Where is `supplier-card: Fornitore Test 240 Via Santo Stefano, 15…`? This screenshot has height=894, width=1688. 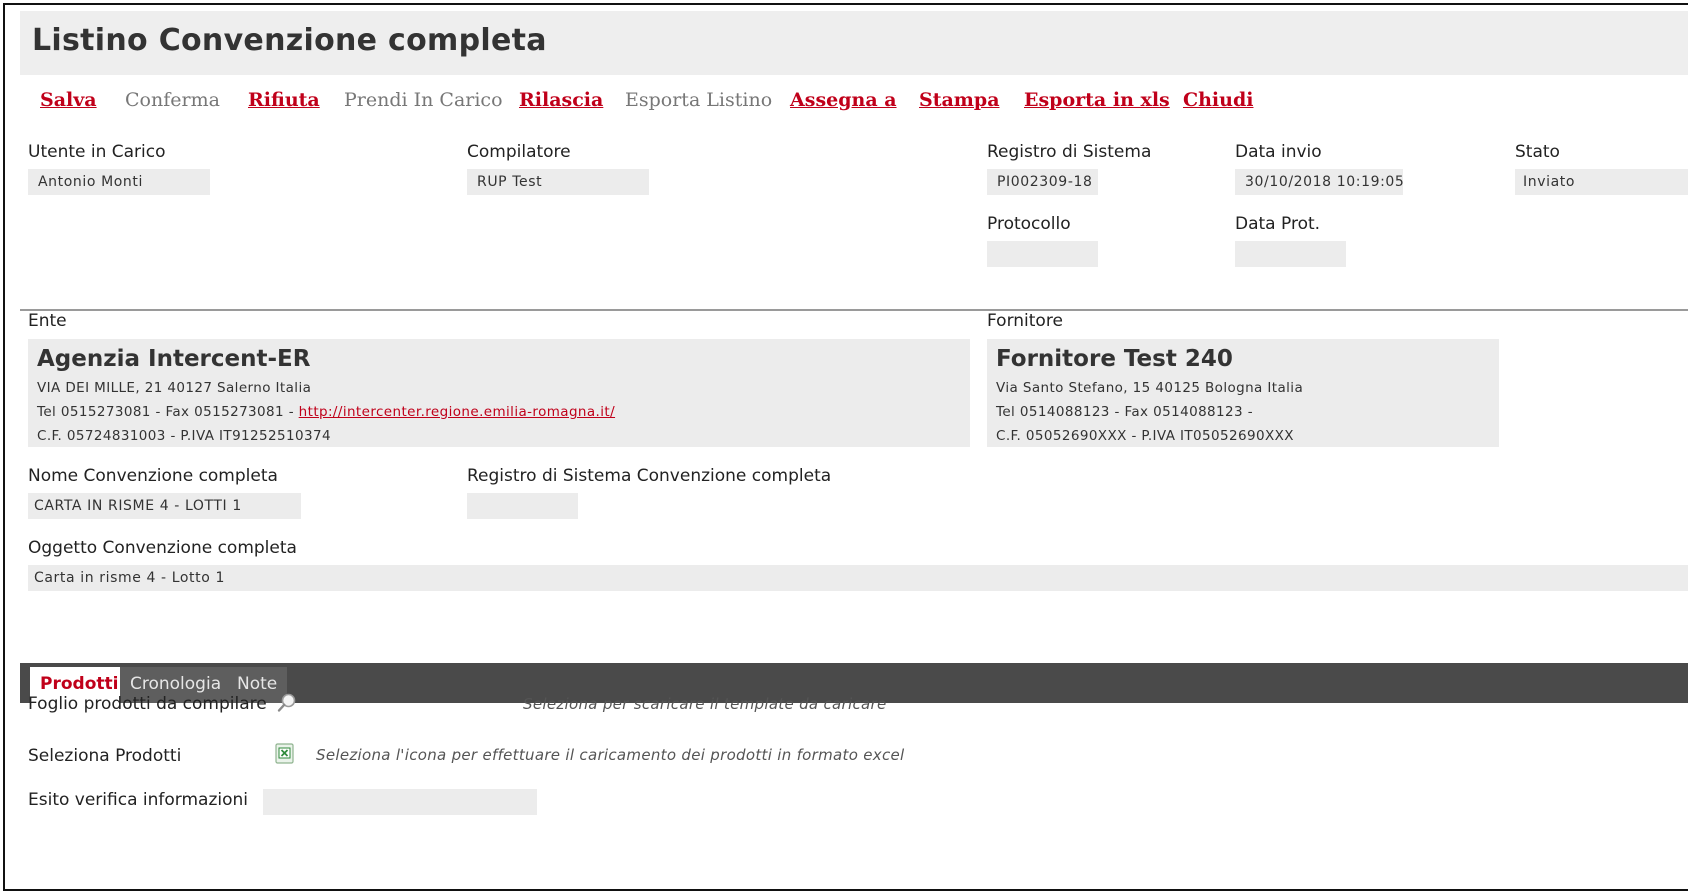 supplier-card: Fornitore Test 240 Via Santo Stefano, 15… is located at coordinates (1243, 393).